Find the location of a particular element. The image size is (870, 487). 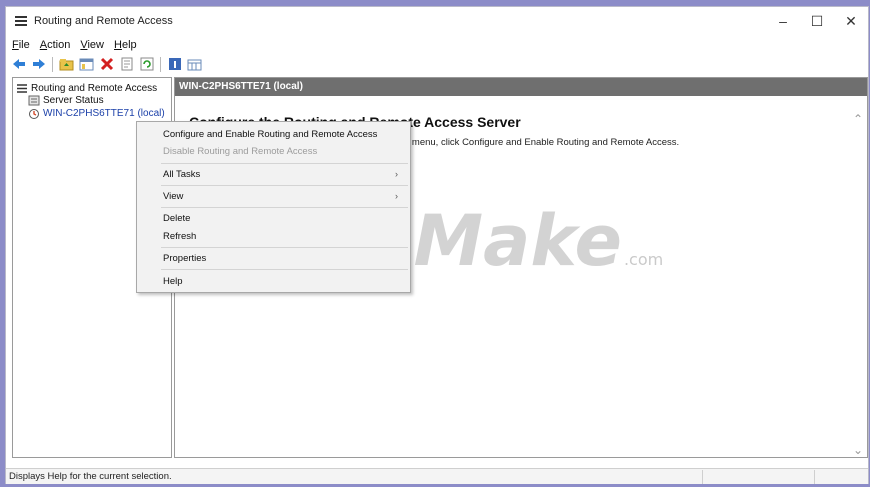

forward-arrow-icon is located at coordinates (38, 64).